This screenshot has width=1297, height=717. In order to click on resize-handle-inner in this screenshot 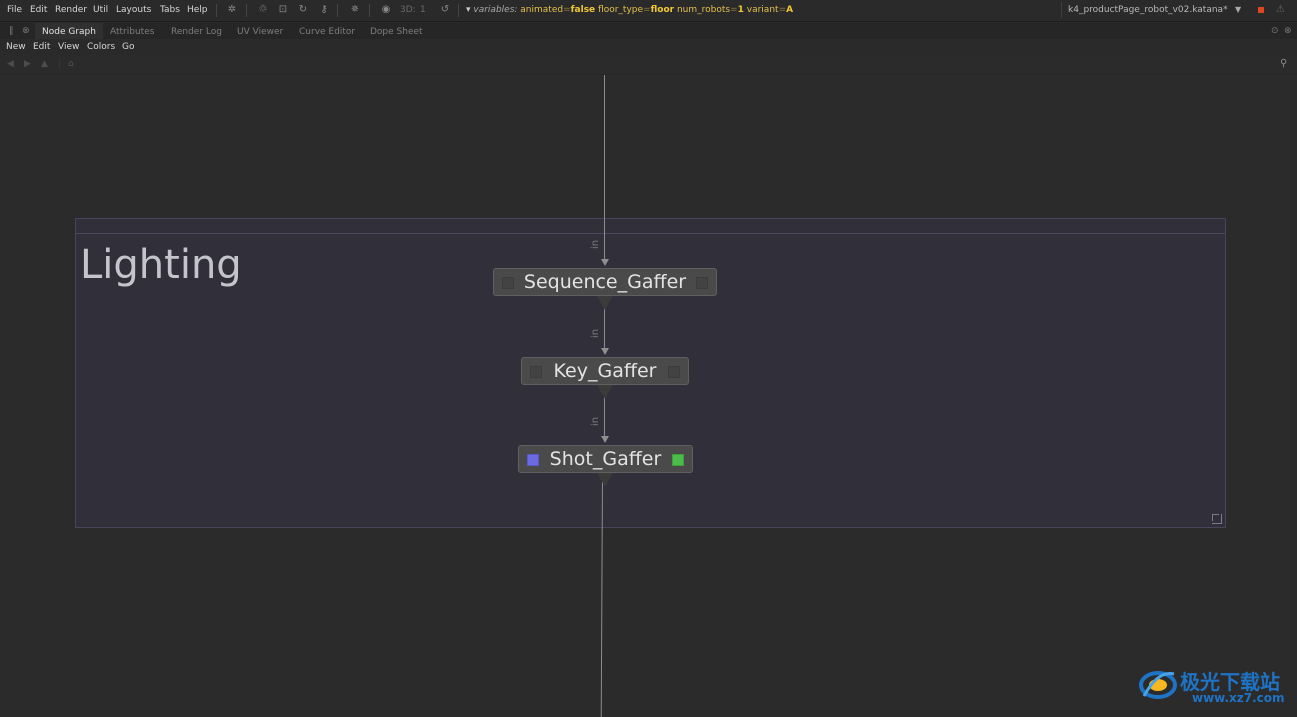, I will do `click(1215, 517)`.